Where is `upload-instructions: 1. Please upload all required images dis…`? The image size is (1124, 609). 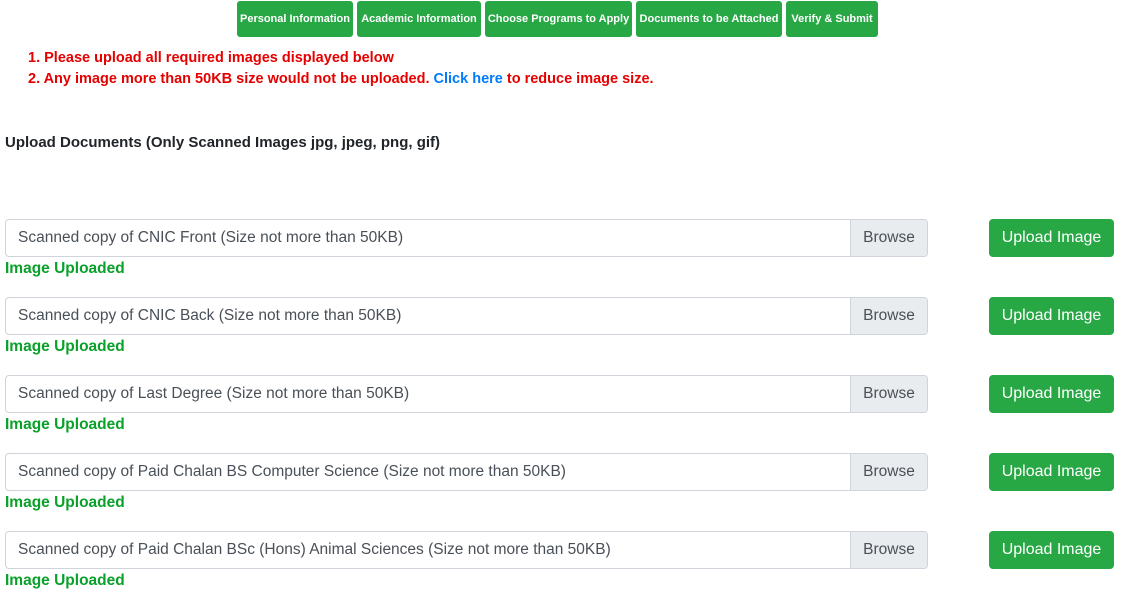 upload-instructions: 1. Please upload all required images dis… is located at coordinates (341, 69).